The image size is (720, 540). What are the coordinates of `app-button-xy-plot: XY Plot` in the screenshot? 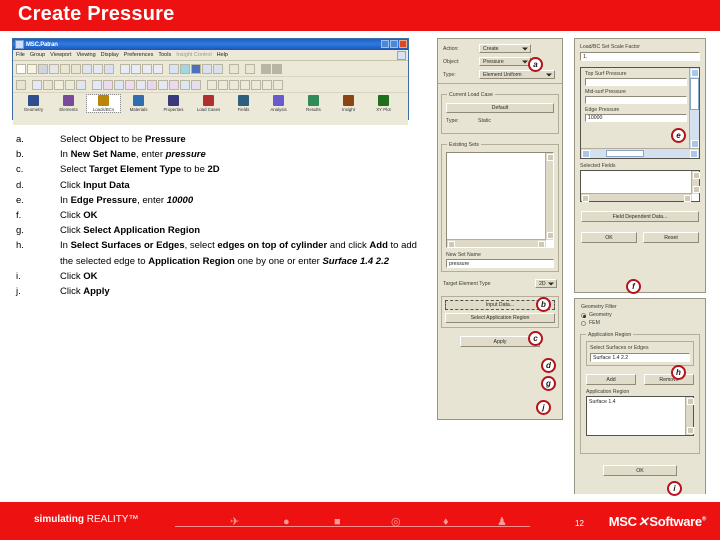 It's located at (383, 103).